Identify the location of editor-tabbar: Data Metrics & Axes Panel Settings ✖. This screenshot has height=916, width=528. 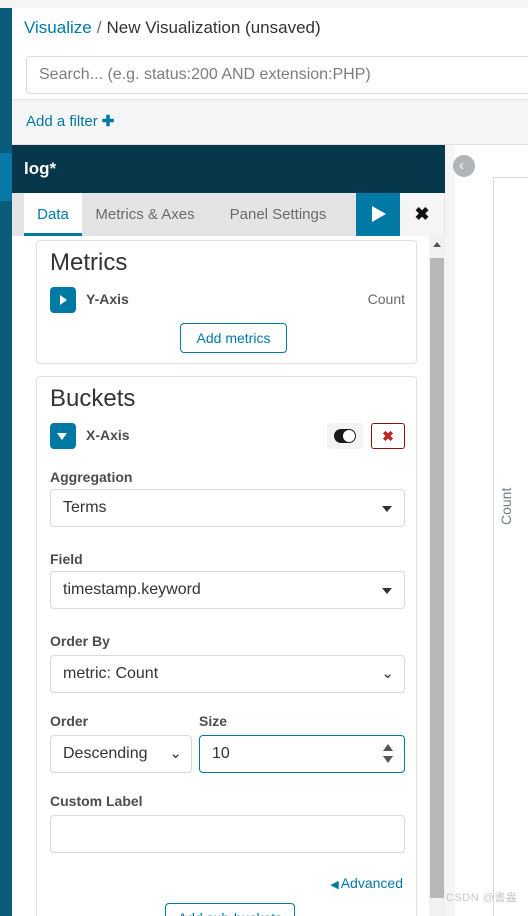
(228, 214).